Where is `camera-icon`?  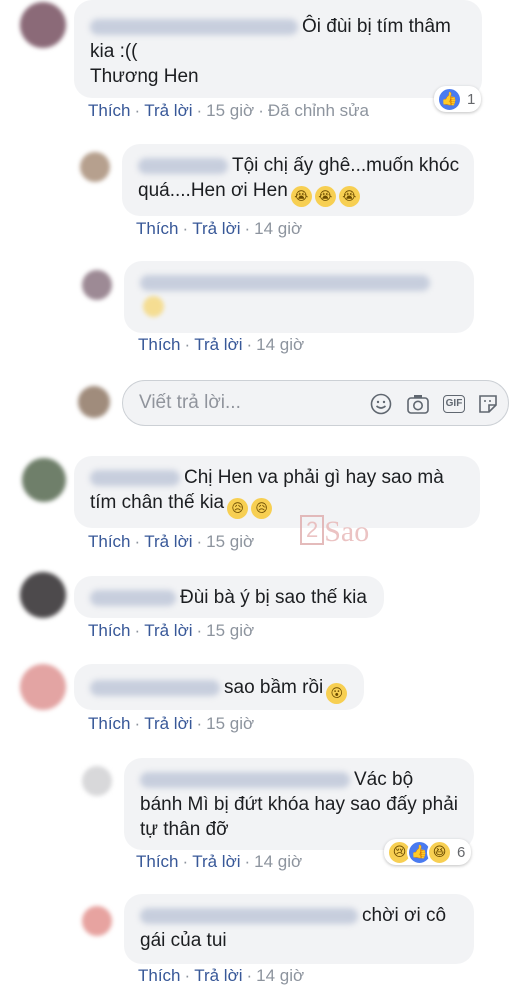 camera-icon is located at coordinates (418, 404).